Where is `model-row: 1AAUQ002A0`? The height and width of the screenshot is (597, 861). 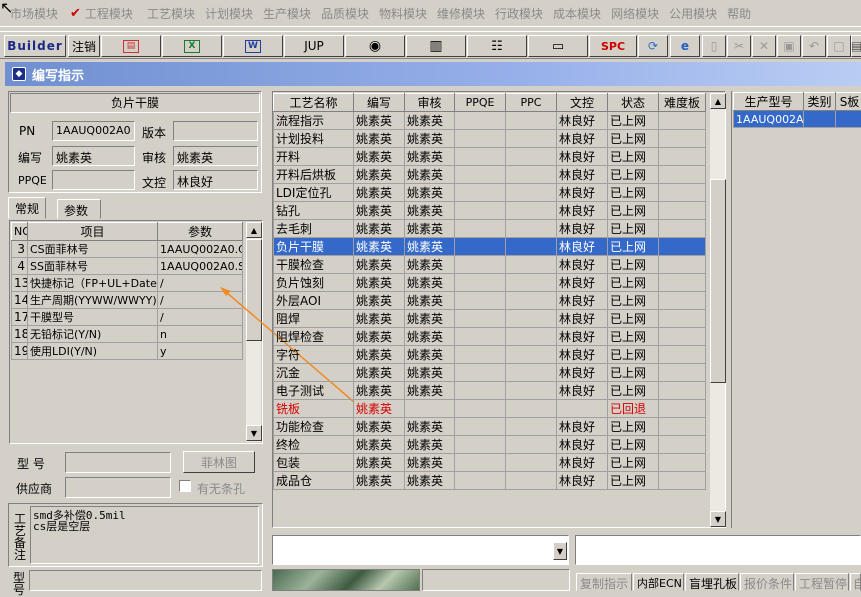
model-row: 1AAUQ002A0 is located at coordinates (797, 119).